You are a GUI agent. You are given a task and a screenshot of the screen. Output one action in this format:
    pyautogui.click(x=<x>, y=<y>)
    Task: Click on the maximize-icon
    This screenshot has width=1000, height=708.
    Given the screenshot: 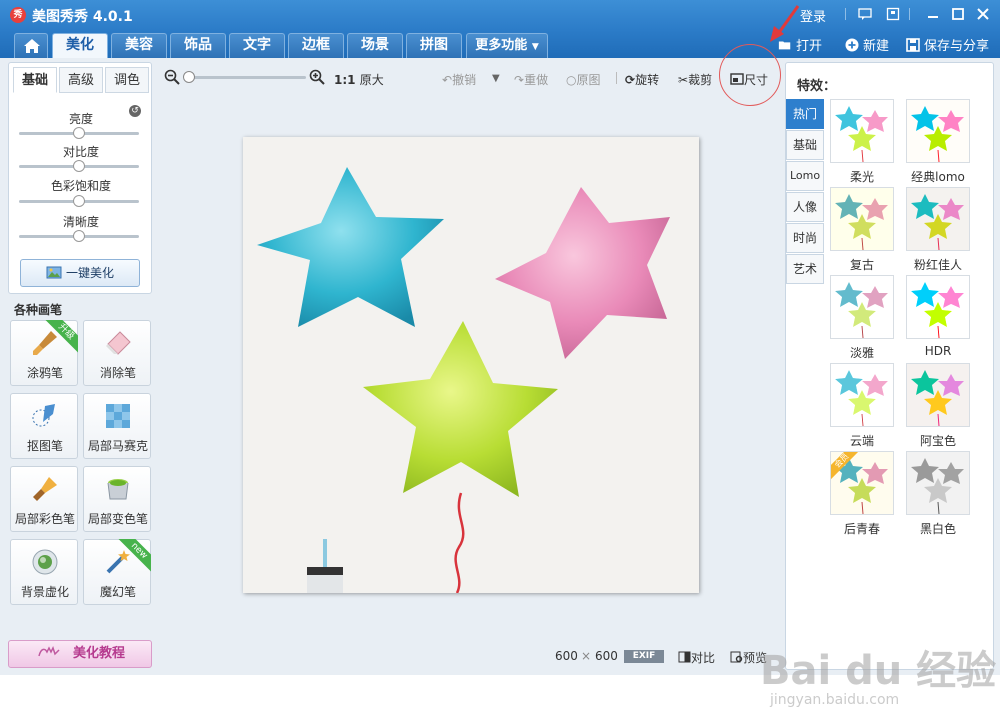 What is the action you would take?
    pyautogui.click(x=958, y=14)
    